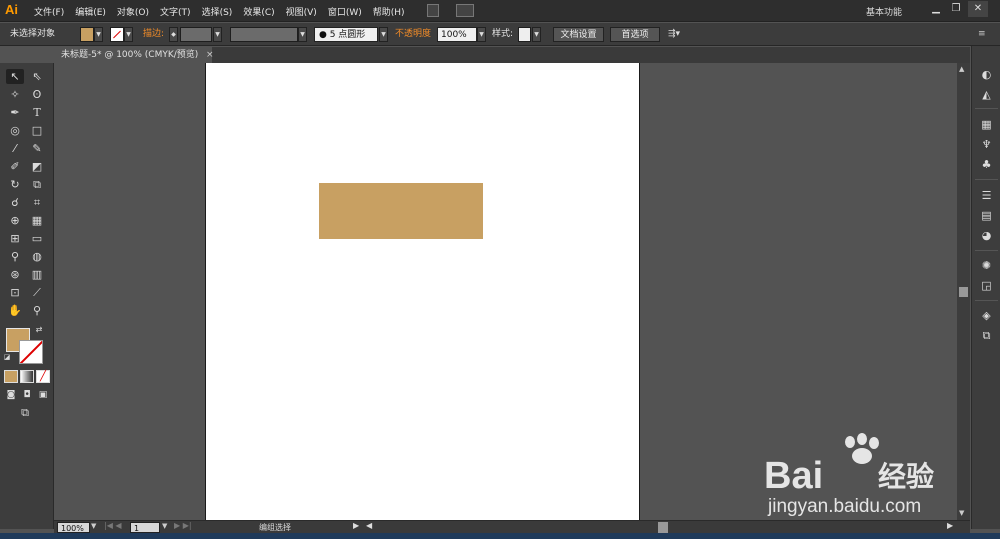 The image size is (1000, 539). Describe the element at coordinates (25, 412) in the screenshot. I see `screen-mode-icon: ⧉` at that location.